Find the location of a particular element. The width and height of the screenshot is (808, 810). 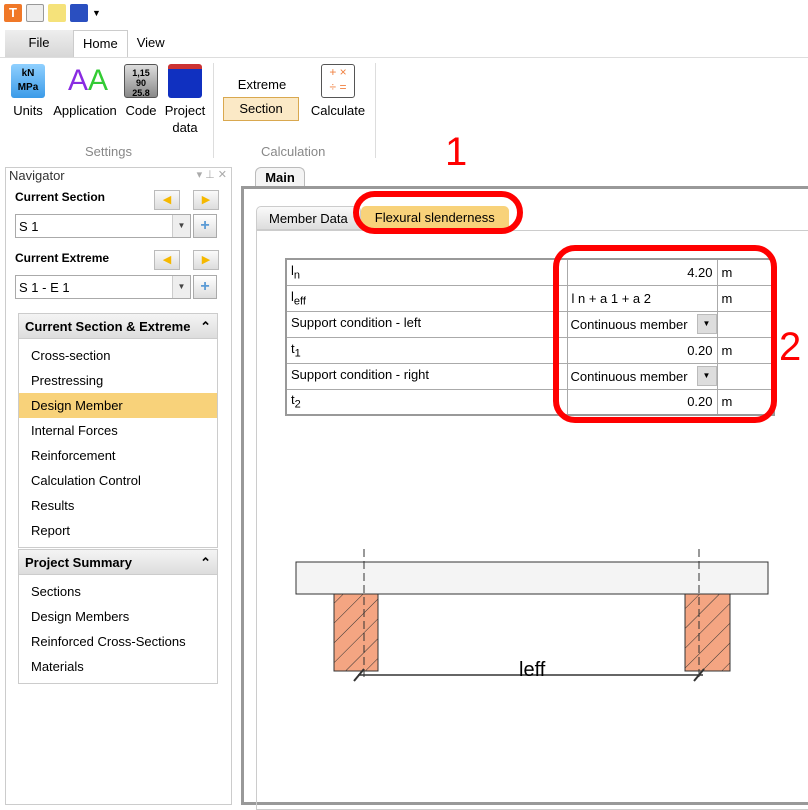

calculator-icon: + × ÷ = is located at coordinates (338, 81).